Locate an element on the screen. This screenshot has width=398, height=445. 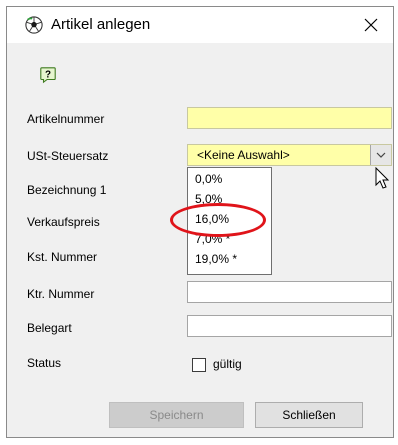
help-icon: ? is located at coordinates (48, 75).